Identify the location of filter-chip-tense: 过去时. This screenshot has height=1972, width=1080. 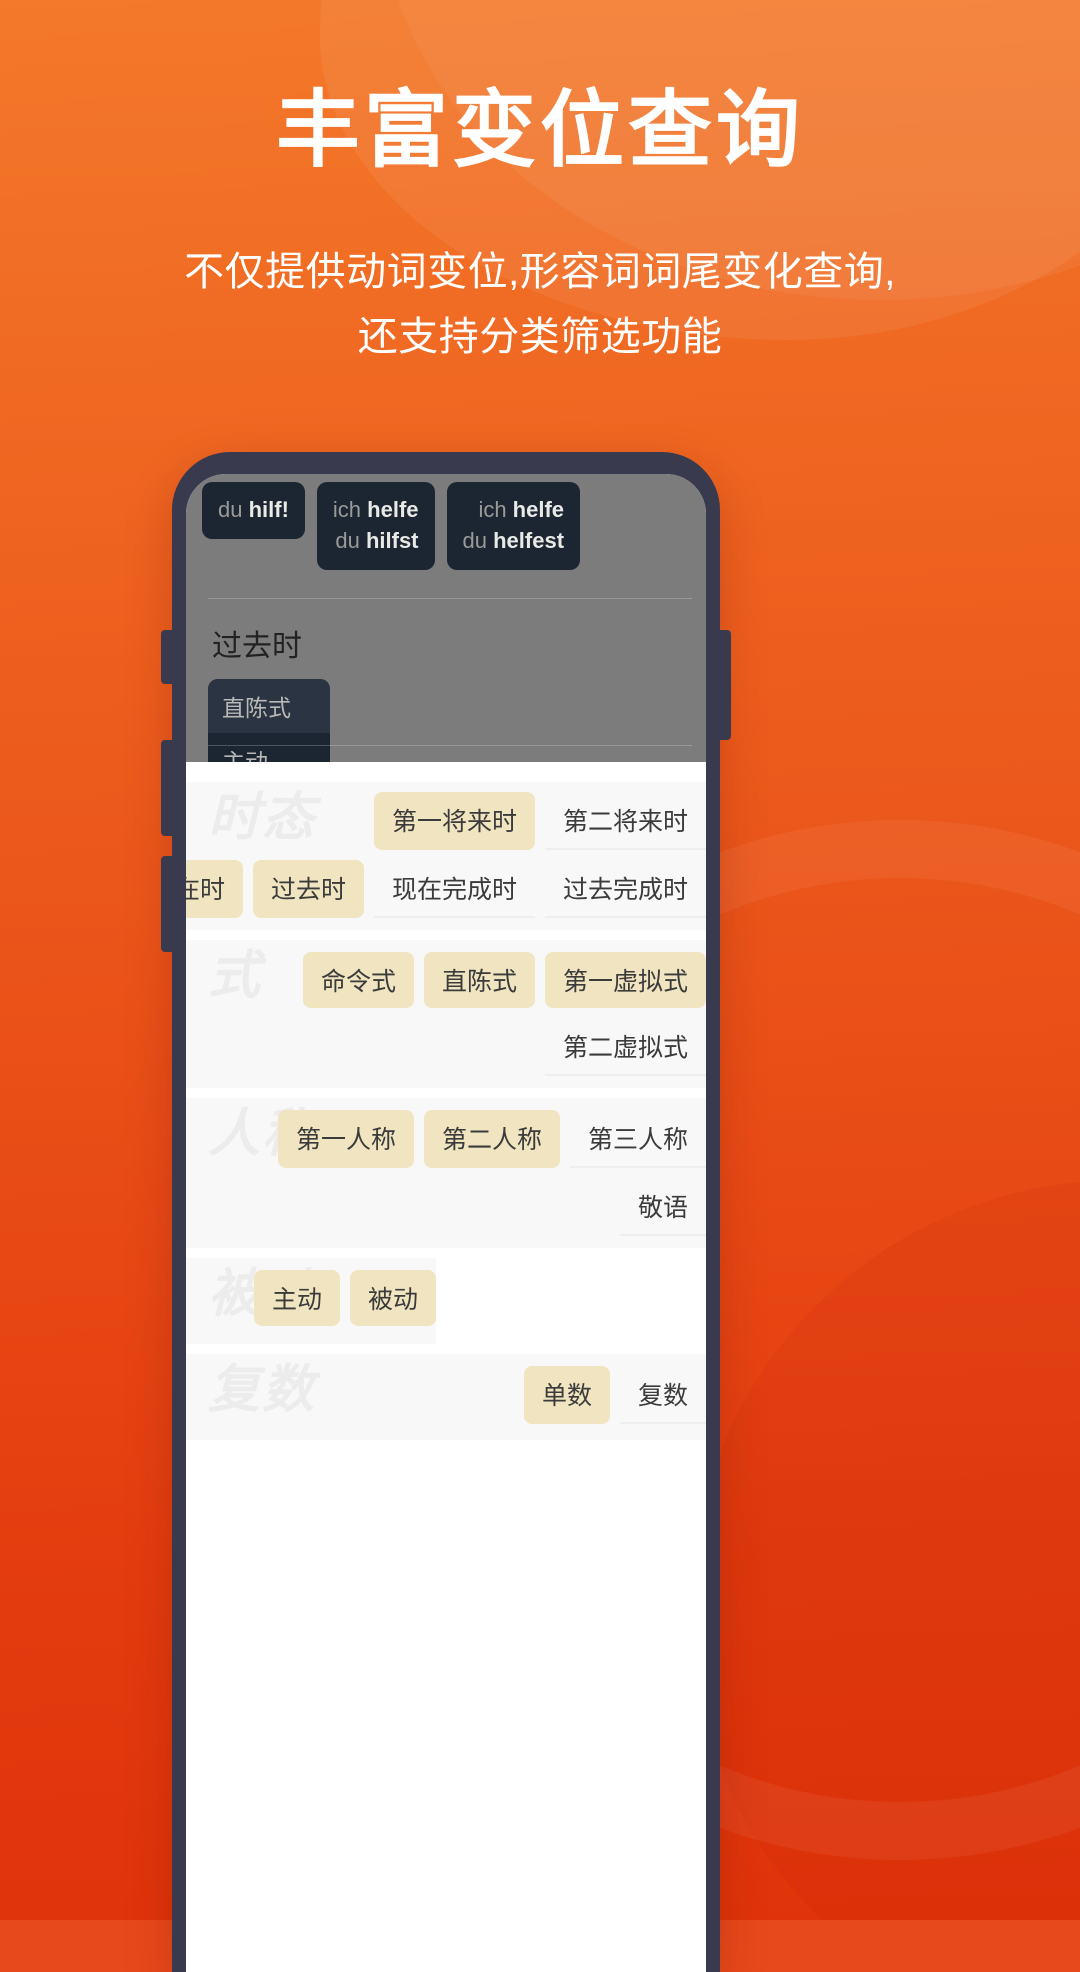
(308, 889).